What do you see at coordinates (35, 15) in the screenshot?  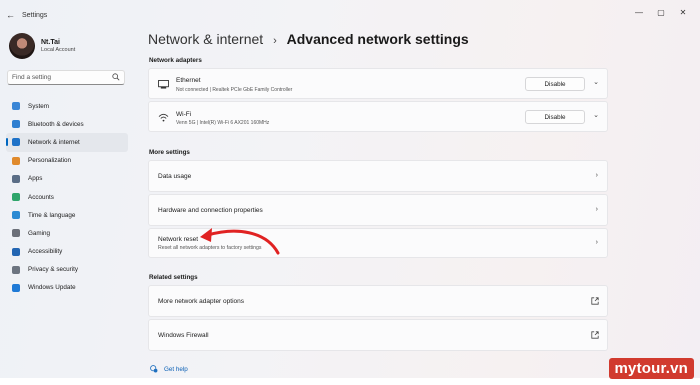 I see `app-title: Settings` at bounding box center [35, 15].